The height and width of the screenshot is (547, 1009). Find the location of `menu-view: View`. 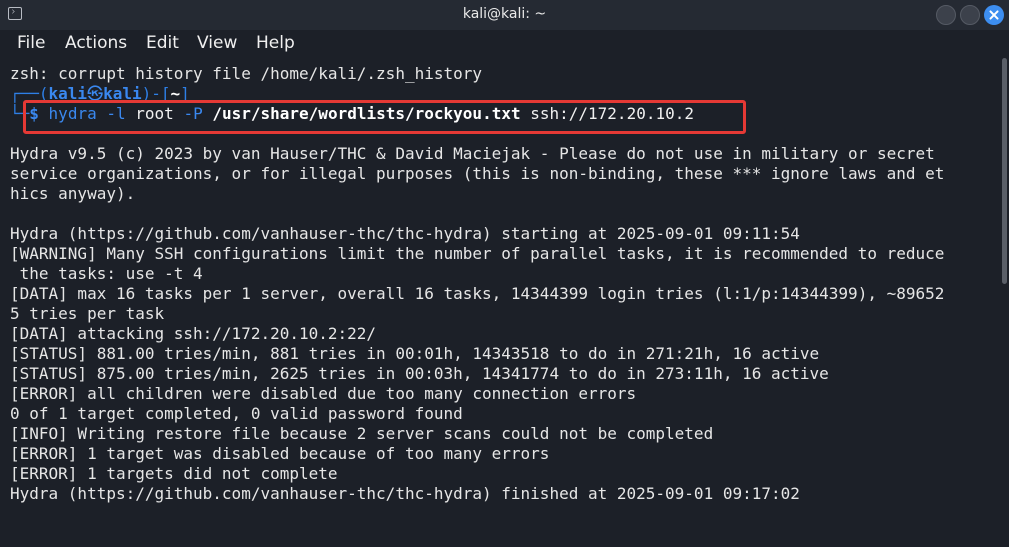

menu-view: View is located at coordinates (217, 43).